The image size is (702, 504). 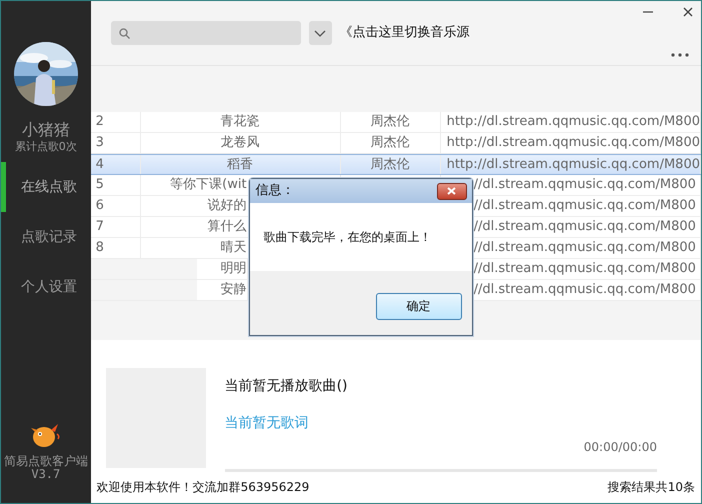 What do you see at coordinates (227, 226) in the screenshot?
I see `song-title: 算什么` at bounding box center [227, 226].